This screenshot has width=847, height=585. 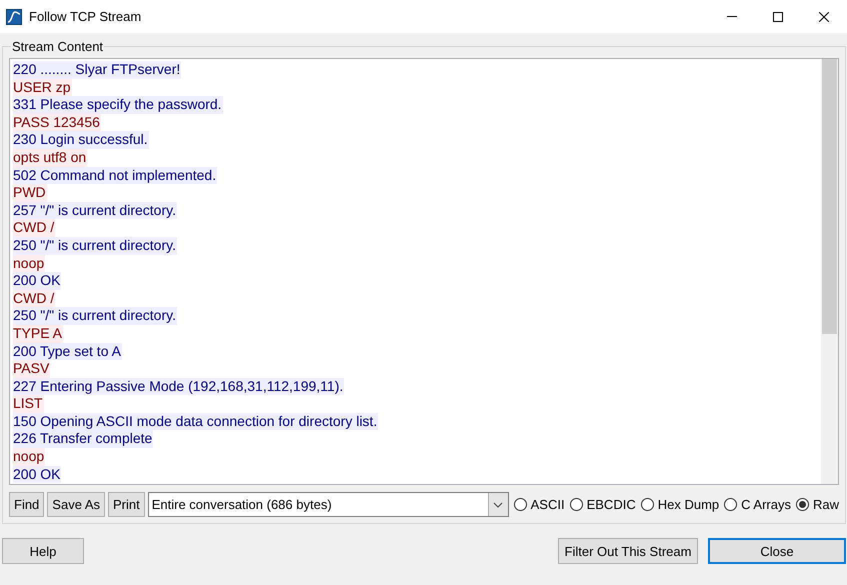 What do you see at coordinates (611, 504) in the screenshot?
I see `format-label: EBCDIC` at bounding box center [611, 504].